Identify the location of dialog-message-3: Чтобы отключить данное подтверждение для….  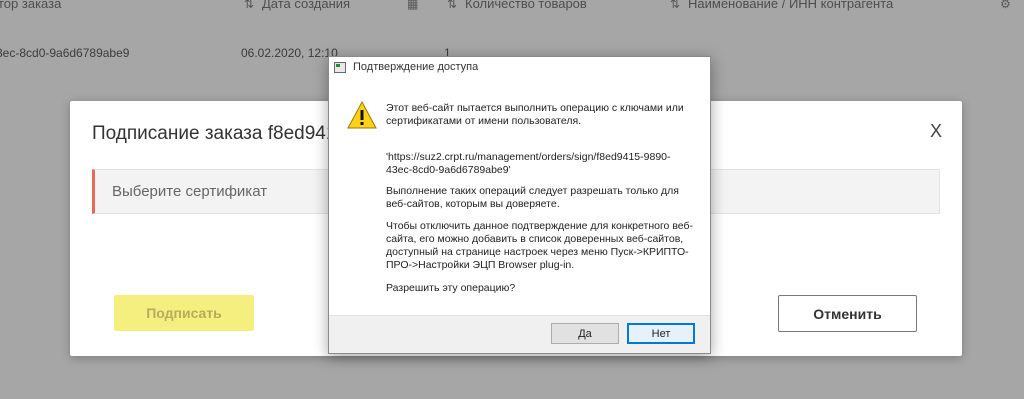
(540, 245).